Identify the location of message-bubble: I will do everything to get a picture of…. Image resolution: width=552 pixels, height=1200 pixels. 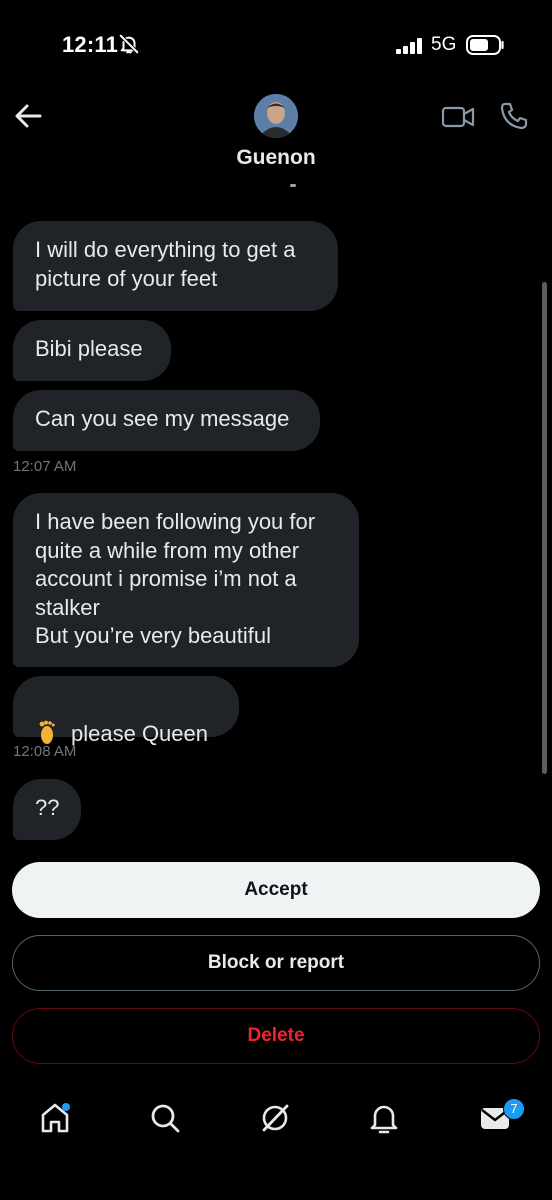
(175, 266).